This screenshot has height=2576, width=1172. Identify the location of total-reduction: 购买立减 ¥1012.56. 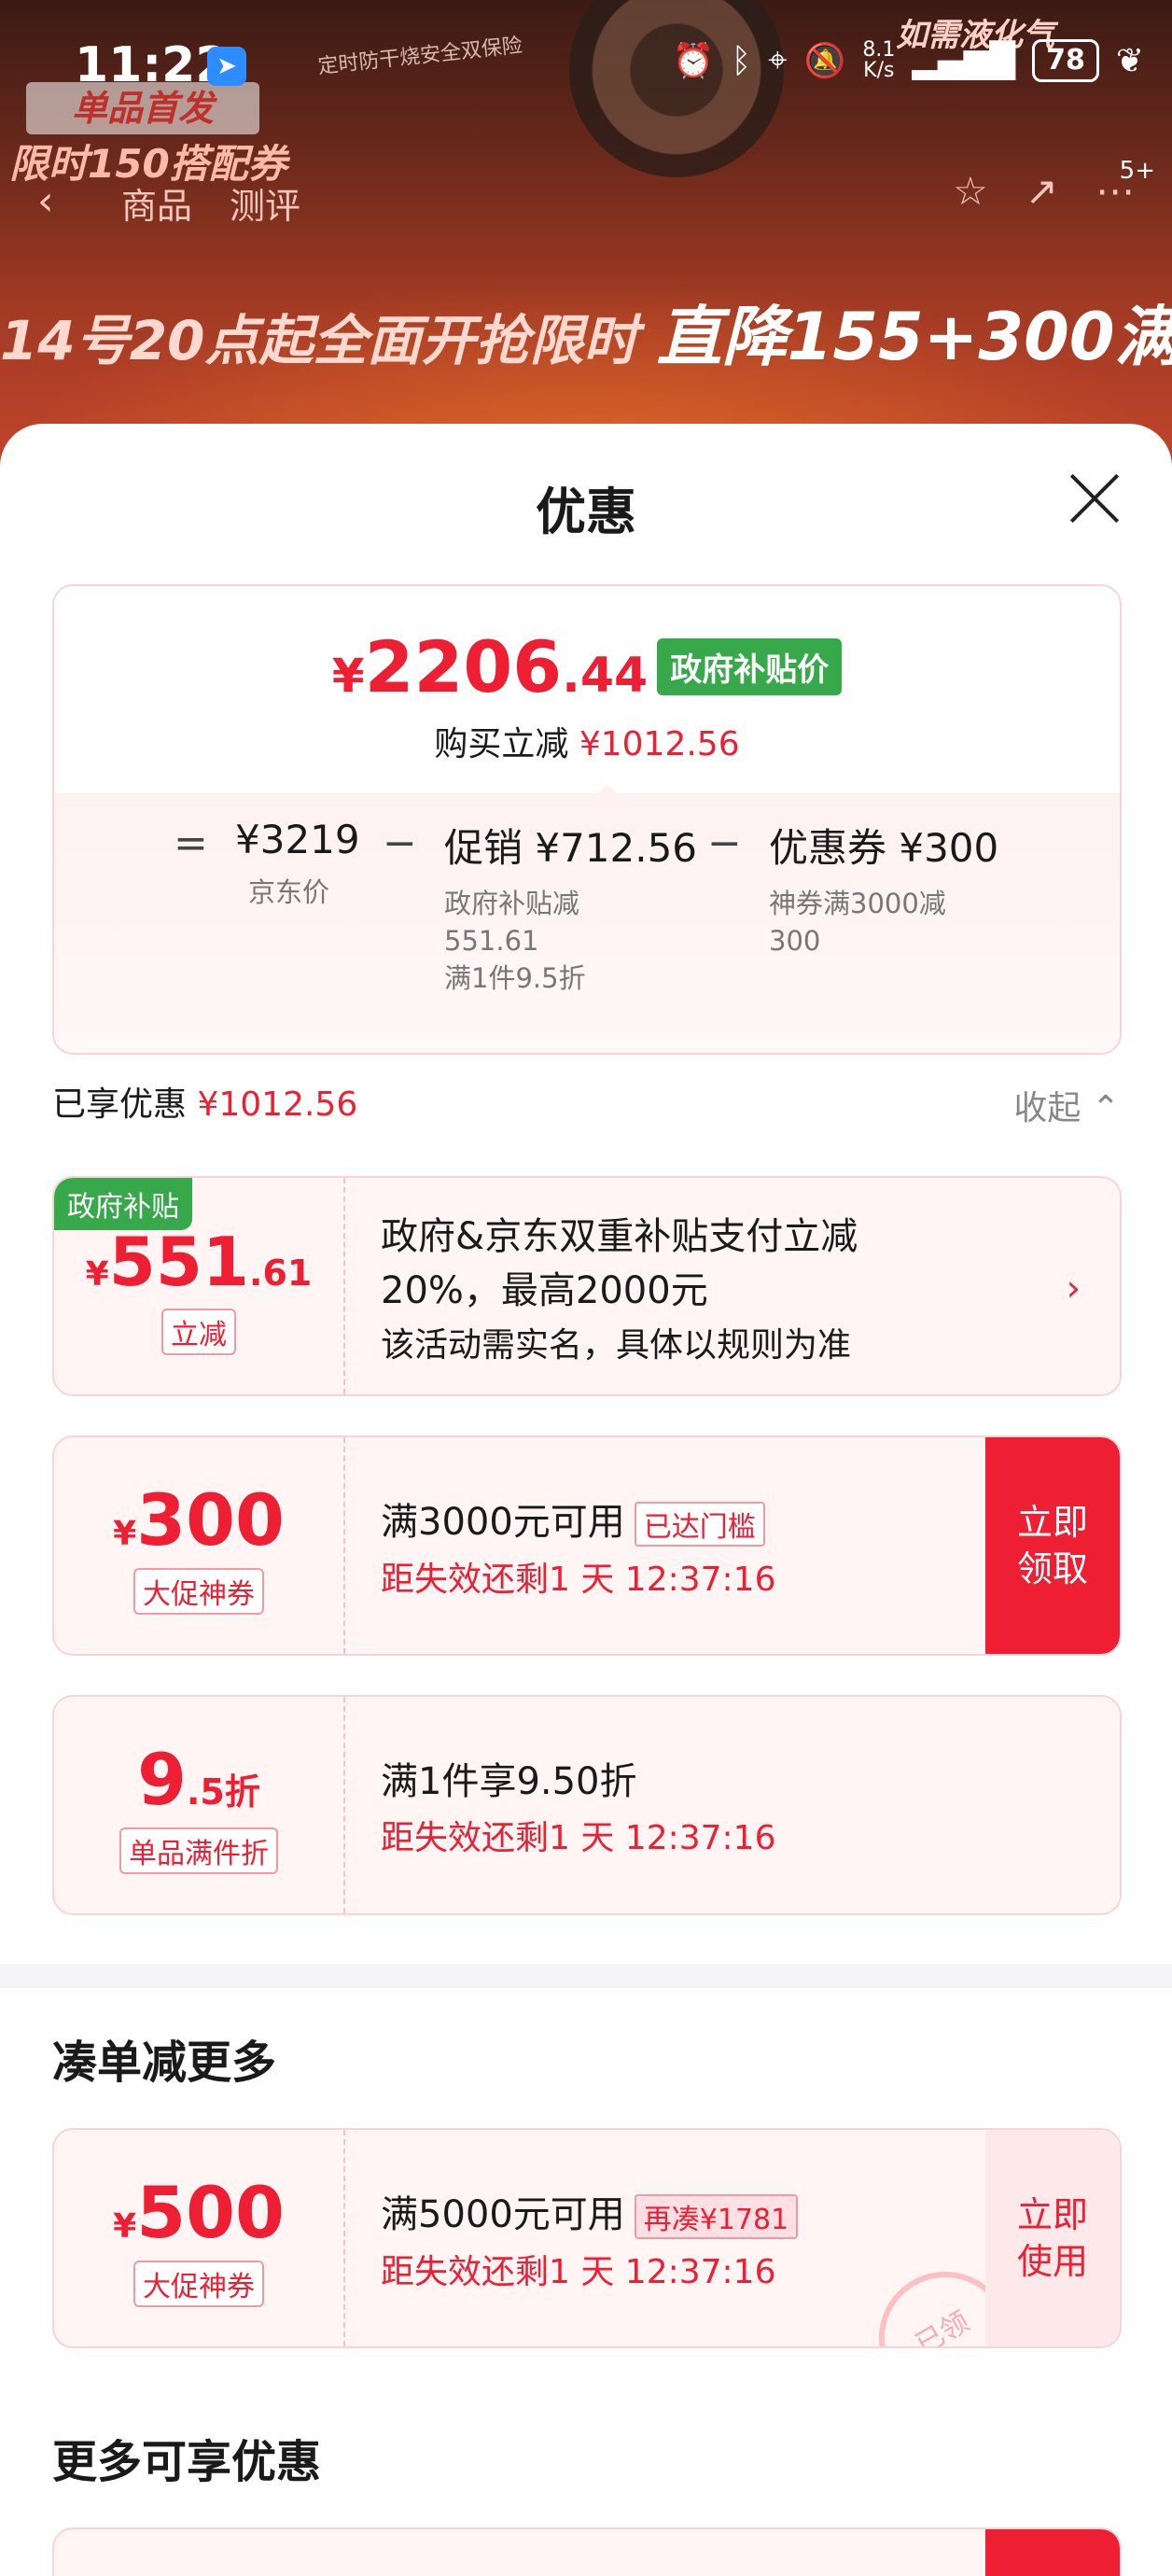
(587, 744).